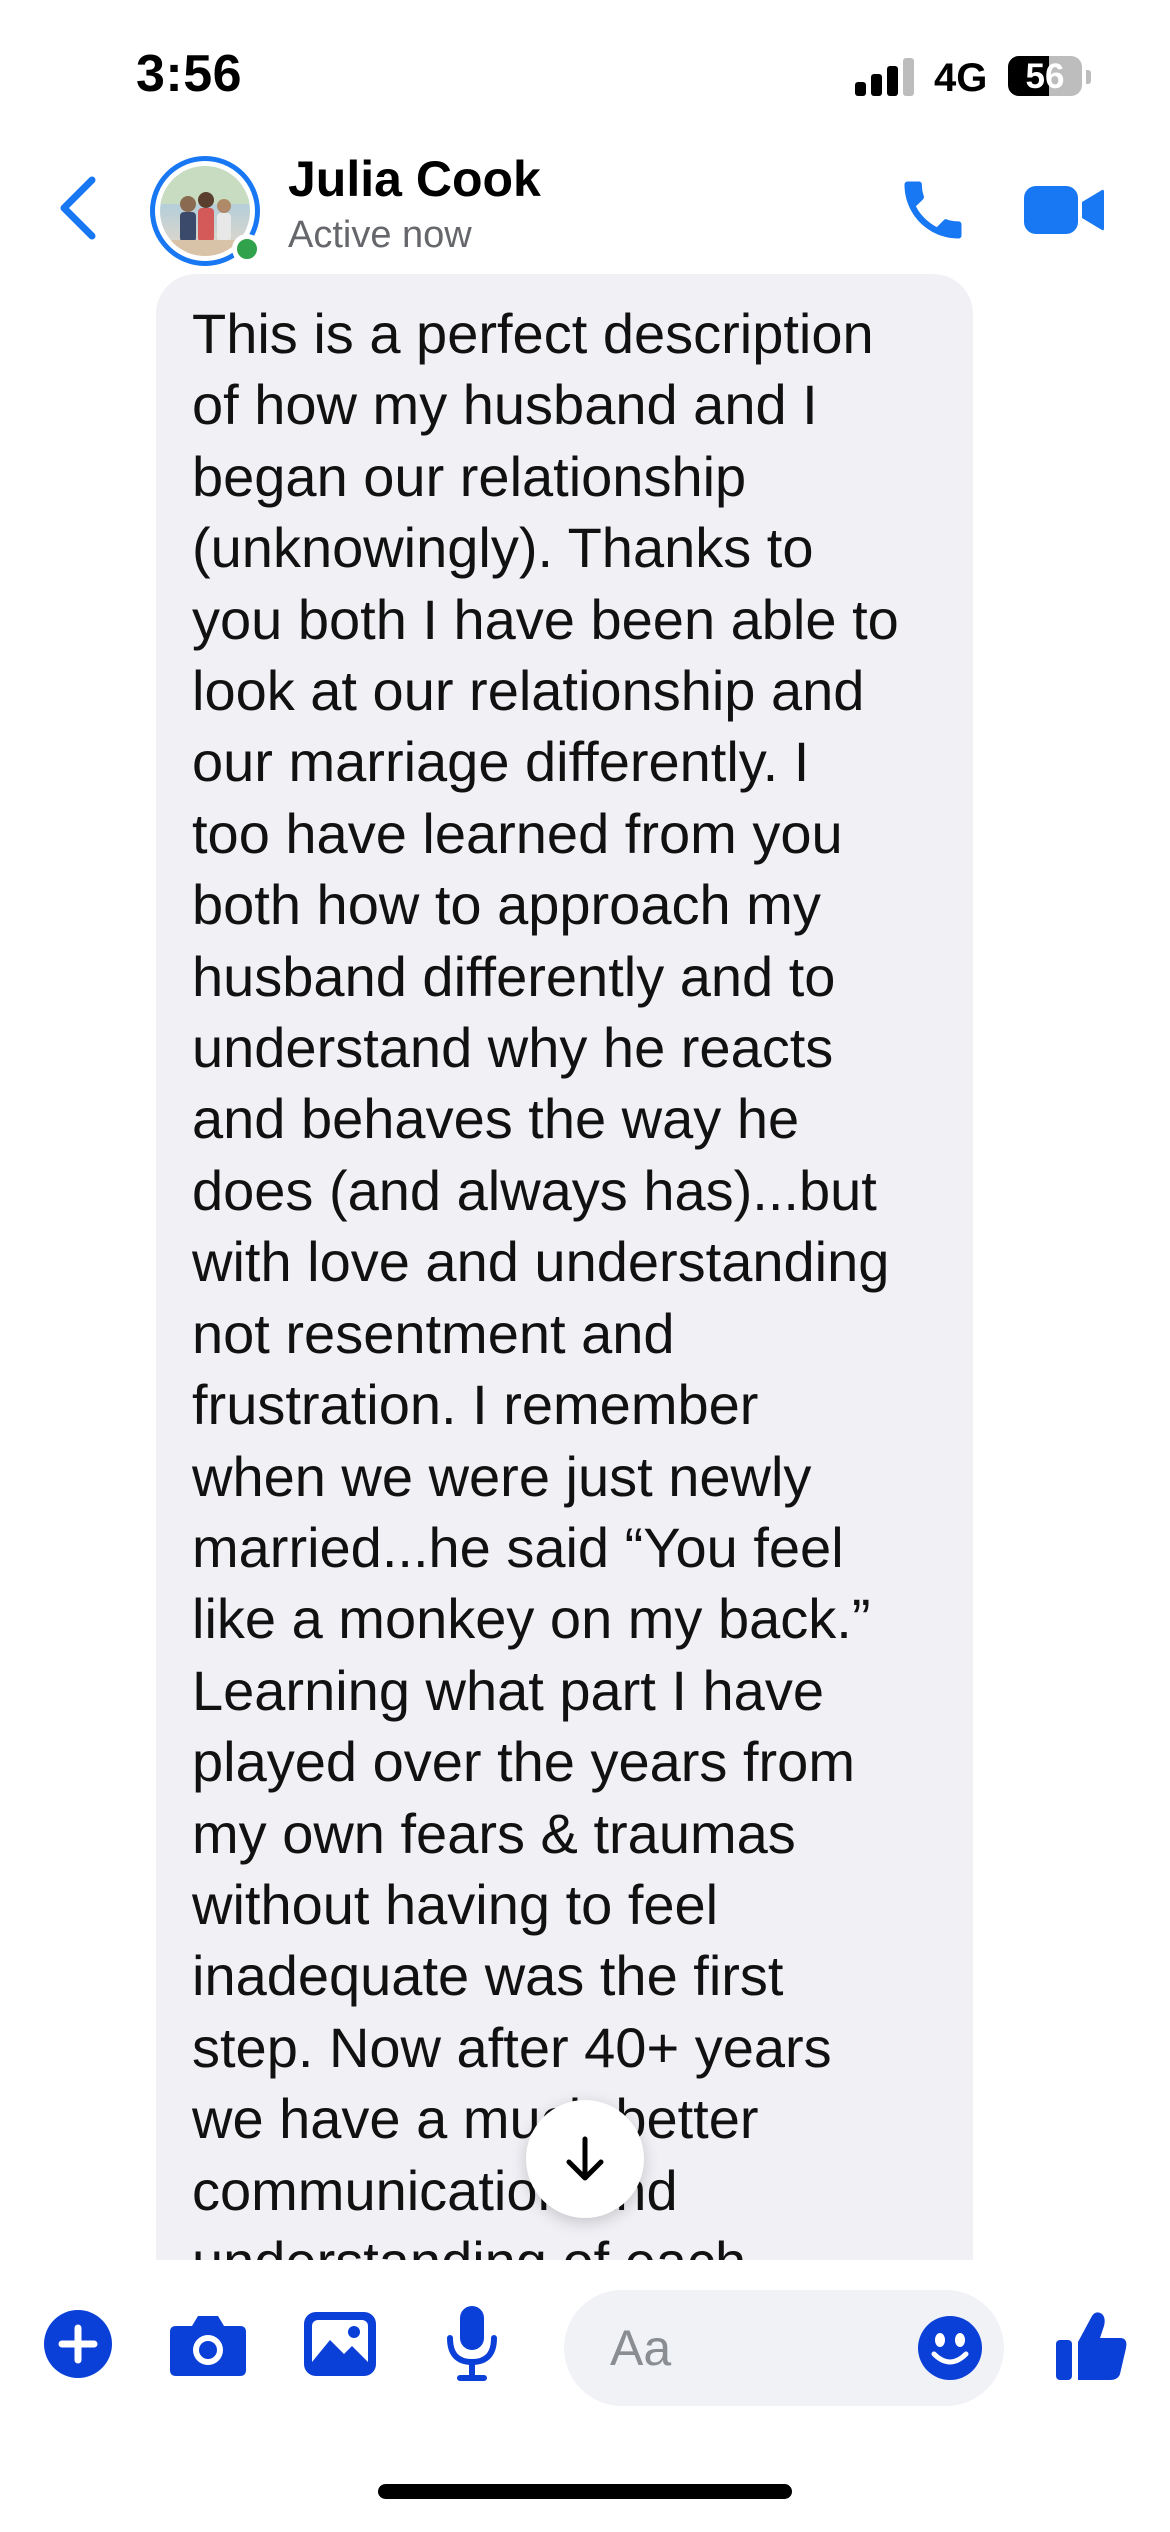  Describe the element at coordinates (1088, 77) in the screenshot. I see `battery-cap` at that location.